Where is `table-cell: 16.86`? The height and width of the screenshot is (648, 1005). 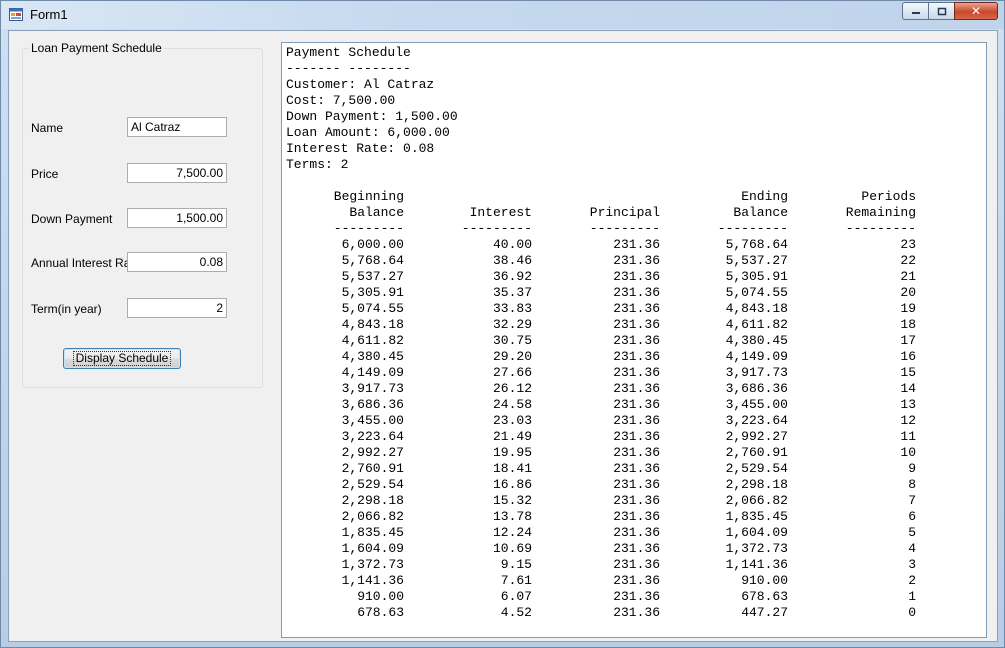
table-cell: 16.86 is located at coordinates (512, 484).